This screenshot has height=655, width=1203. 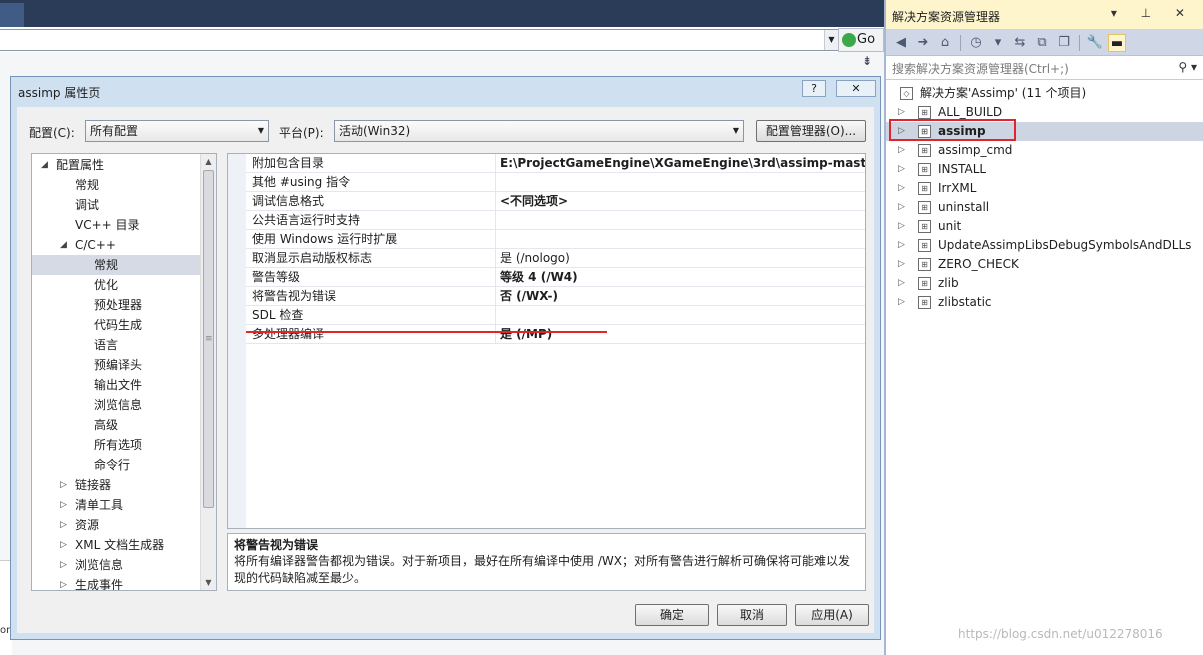 I want to click on property-value: <不同选项>, so click(x=680, y=201).